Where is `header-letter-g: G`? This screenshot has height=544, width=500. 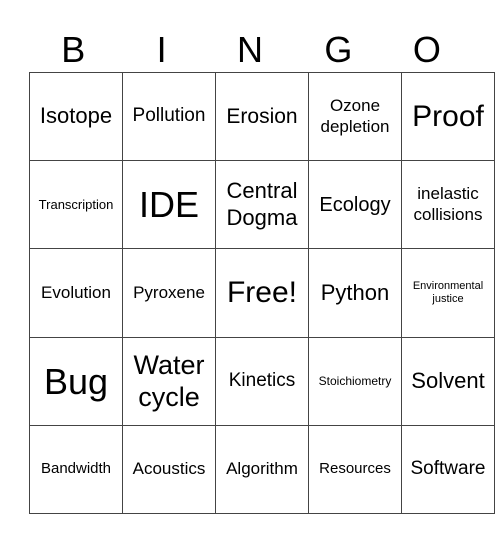
header-letter-g: G is located at coordinates (338, 49).